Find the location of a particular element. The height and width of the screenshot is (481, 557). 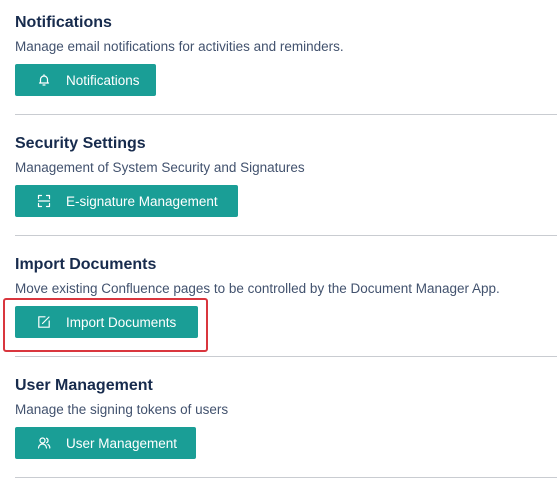

users-icon is located at coordinates (44, 443).